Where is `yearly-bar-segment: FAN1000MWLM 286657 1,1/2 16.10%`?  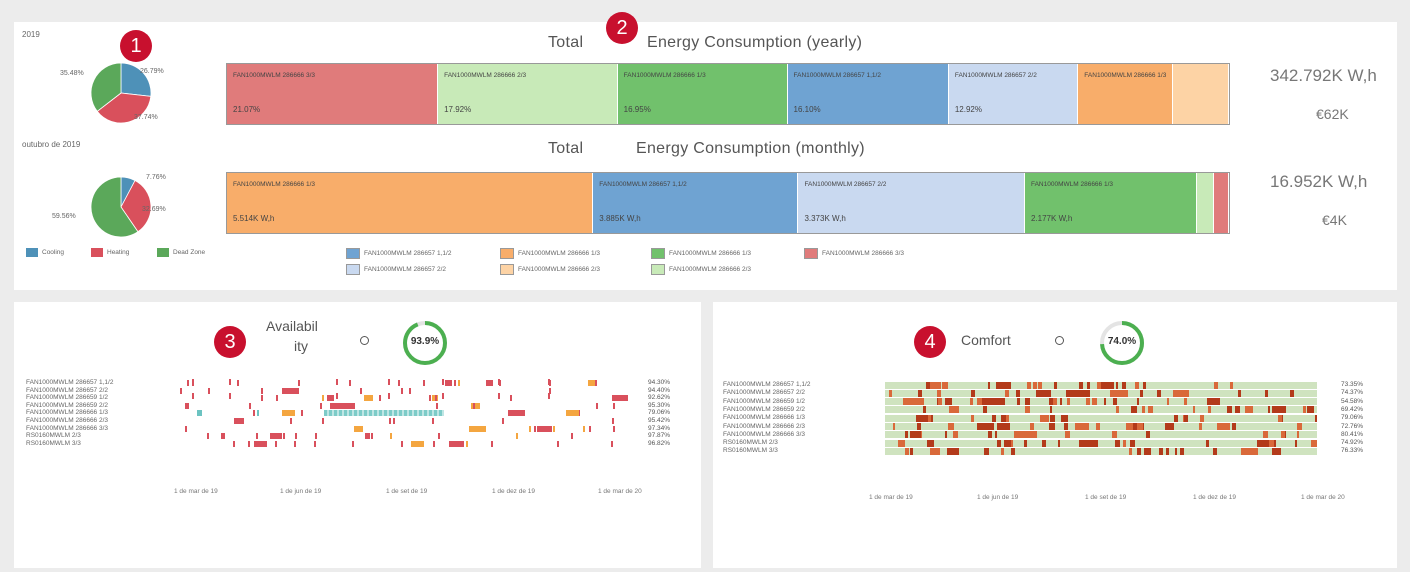 yearly-bar-segment: FAN1000MWLM 286657 1,1/2 16.10% is located at coordinates (868, 94).